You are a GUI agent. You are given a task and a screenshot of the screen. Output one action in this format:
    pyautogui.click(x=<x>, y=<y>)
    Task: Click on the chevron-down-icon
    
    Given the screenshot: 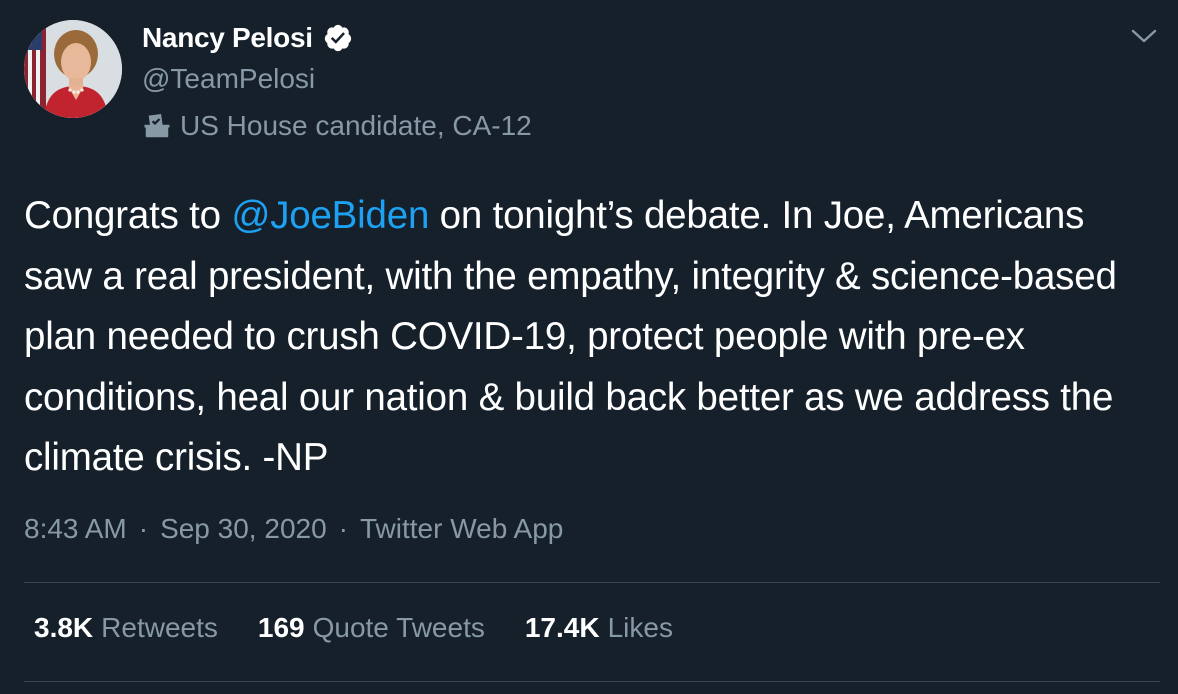 What is the action you would take?
    pyautogui.click(x=1144, y=36)
    